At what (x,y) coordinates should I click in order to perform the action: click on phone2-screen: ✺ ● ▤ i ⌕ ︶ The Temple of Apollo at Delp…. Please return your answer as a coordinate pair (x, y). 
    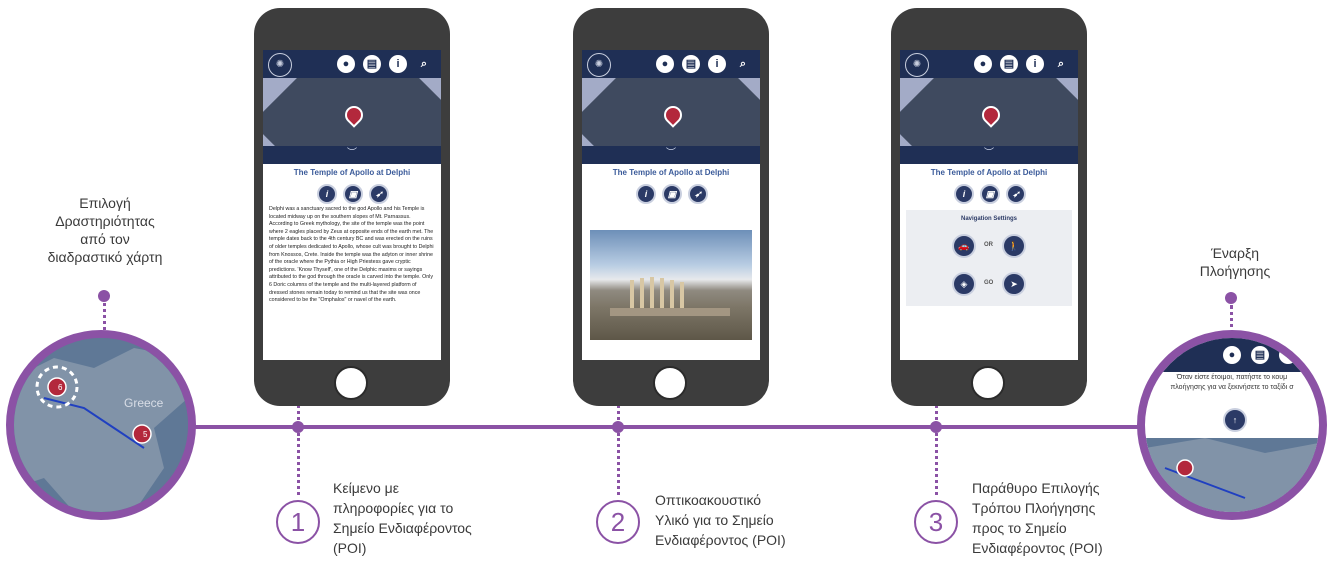
    Looking at the image, I should click on (671, 205).